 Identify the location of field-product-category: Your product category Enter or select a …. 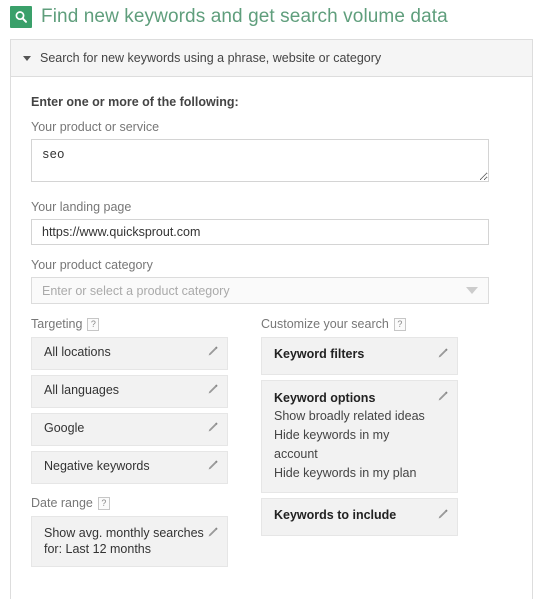
(271, 281).